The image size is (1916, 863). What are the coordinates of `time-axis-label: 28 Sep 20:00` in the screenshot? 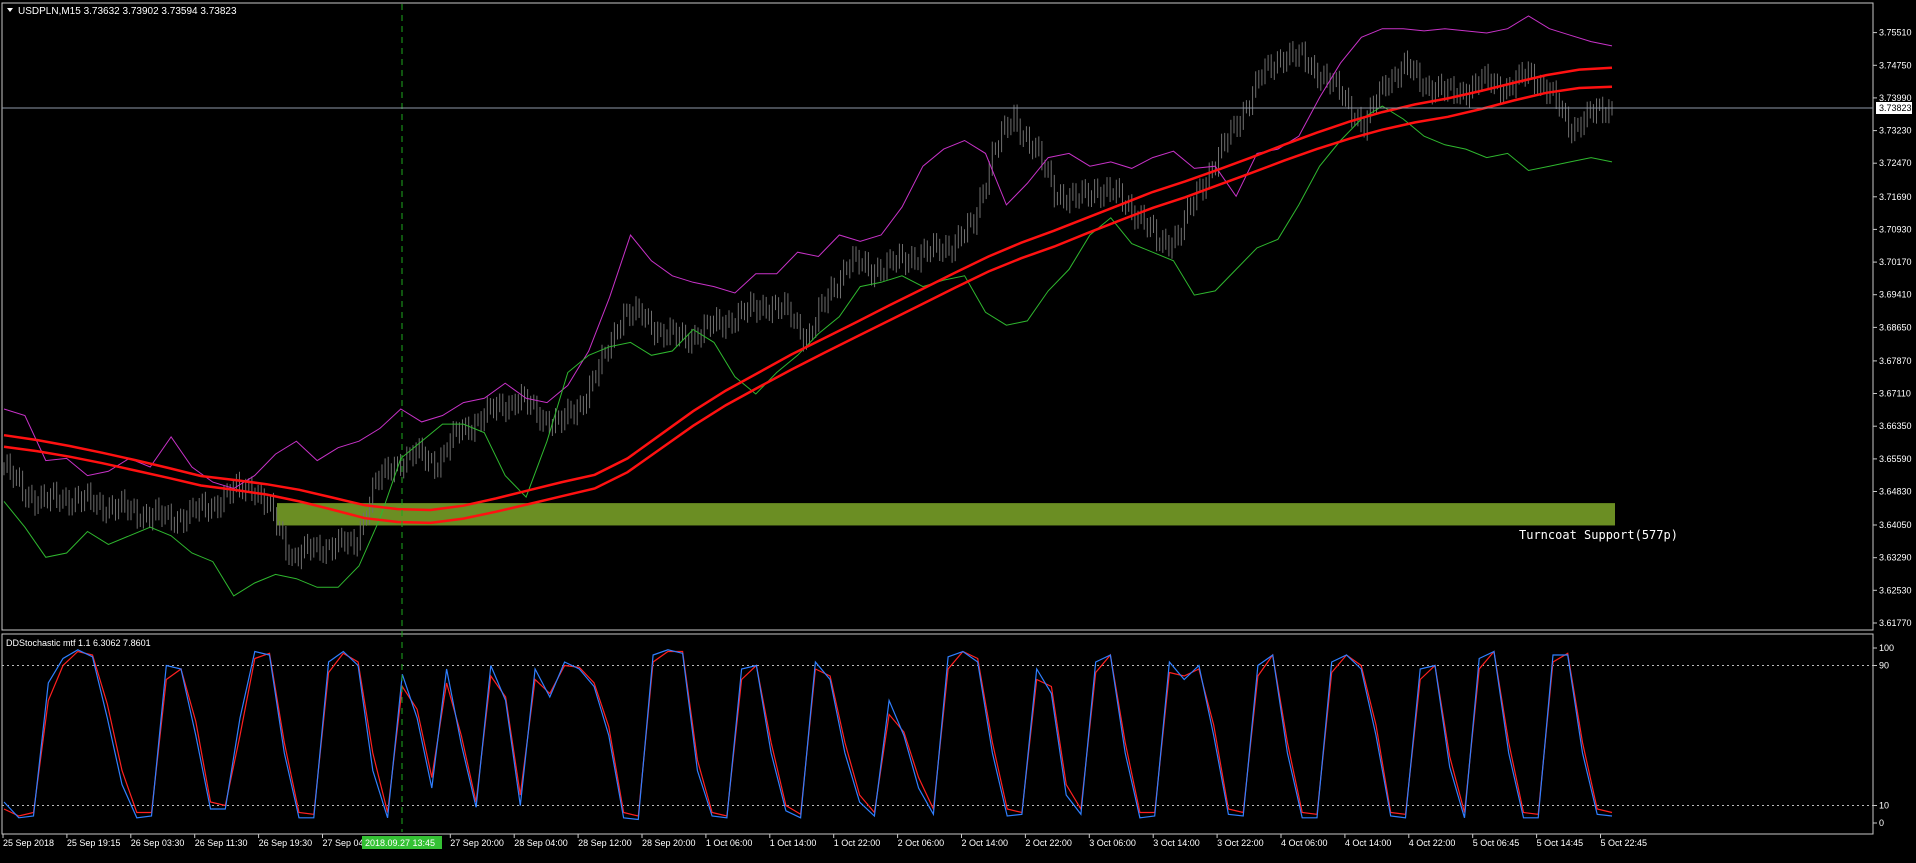 It's located at (669, 843).